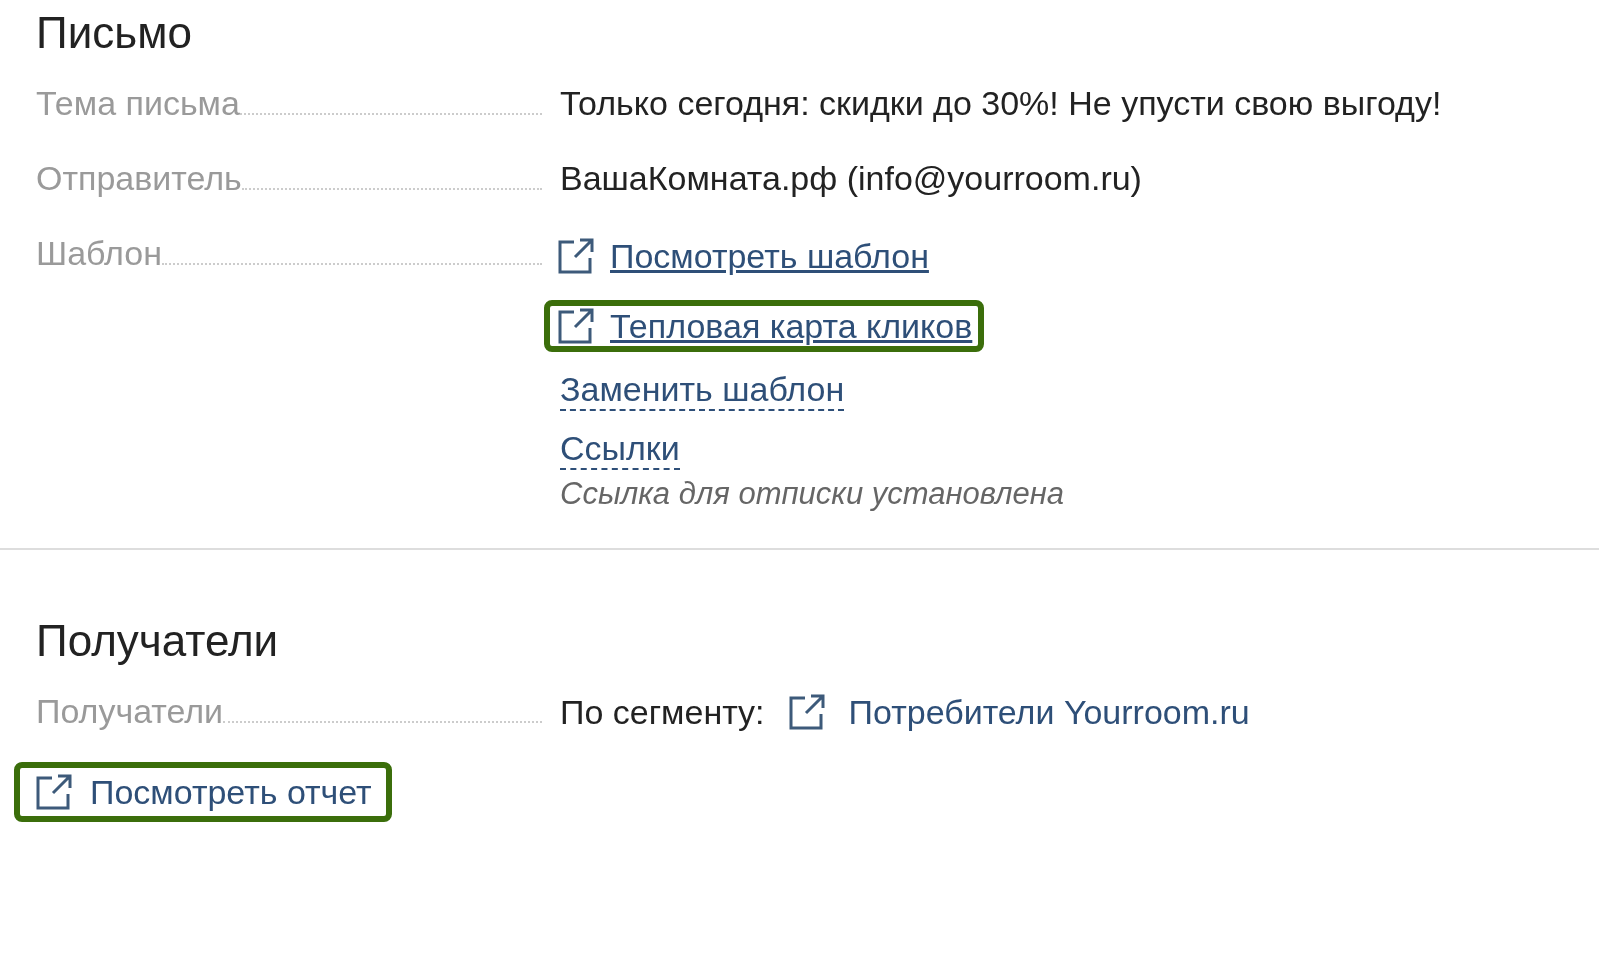 This screenshot has width=1599, height=971. Describe the element at coordinates (139, 178) in the screenshot. I see `field-label: Отправитель` at that location.